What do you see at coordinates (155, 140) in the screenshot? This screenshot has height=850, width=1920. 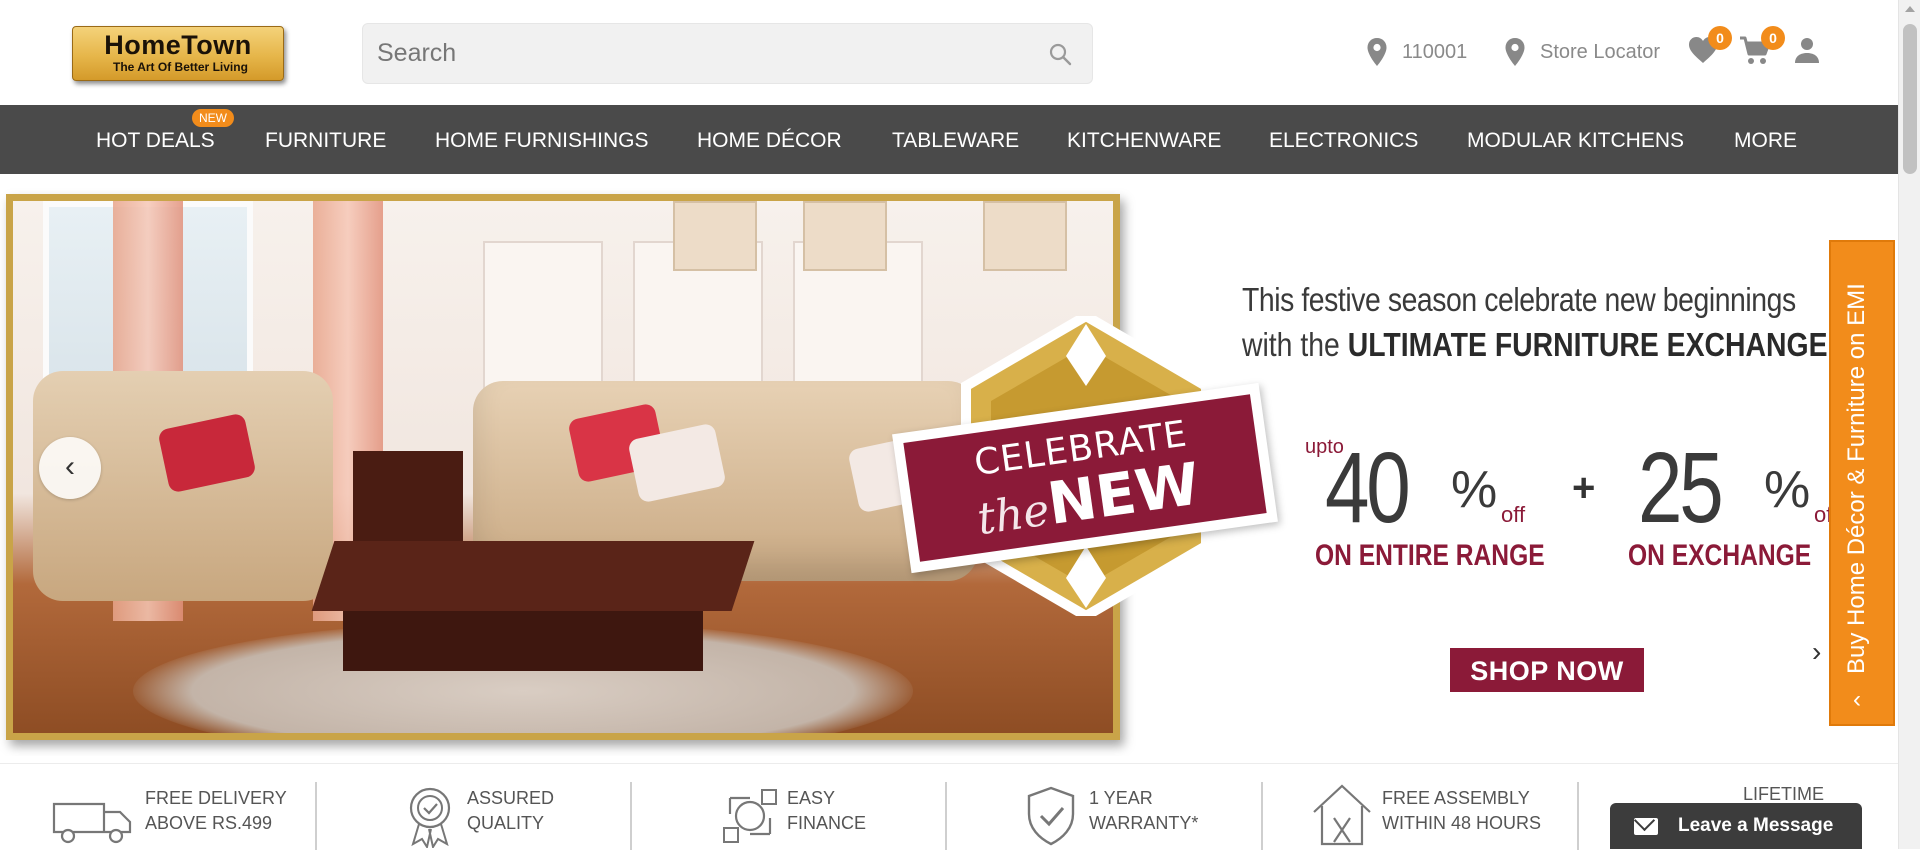 I see `nav-item-label: HOT DEALS` at bounding box center [155, 140].